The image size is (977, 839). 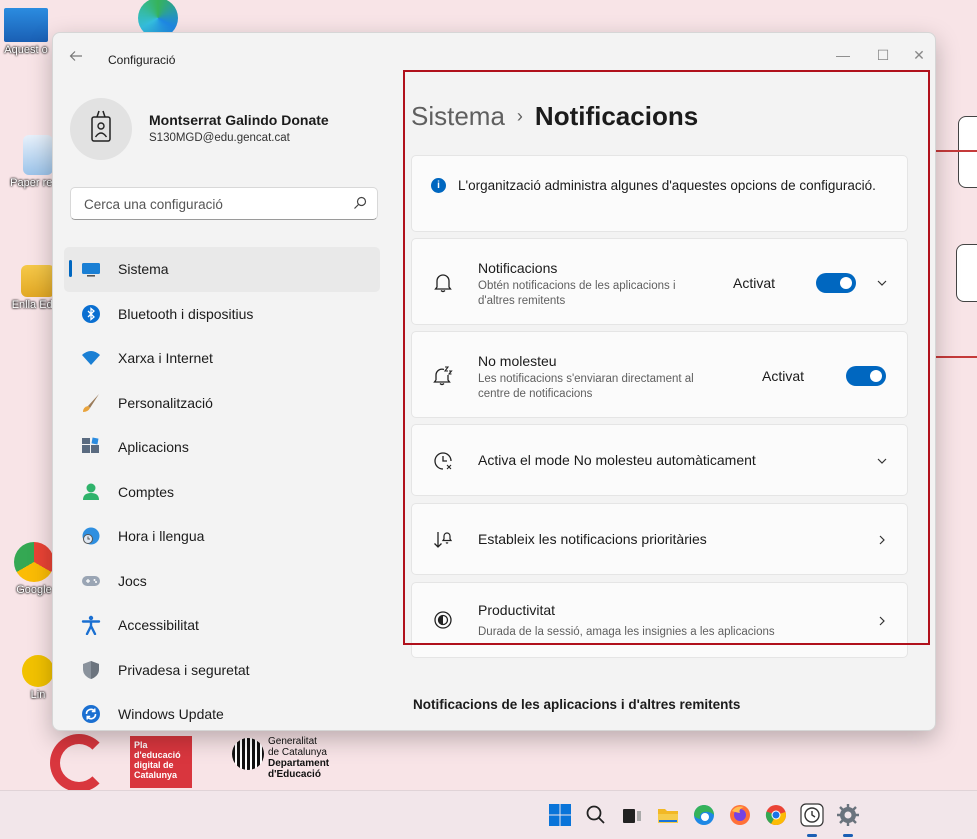 What do you see at coordinates (154, 765) in the screenshot?
I see `logo-text: digital de` at bounding box center [154, 765].